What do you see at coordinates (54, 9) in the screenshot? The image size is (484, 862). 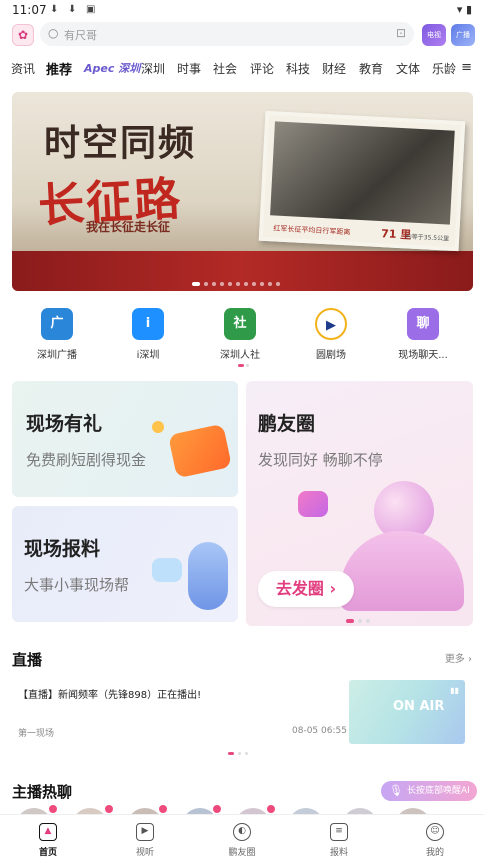 I see `download-icon: ⬇` at bounding box center [54, 9].